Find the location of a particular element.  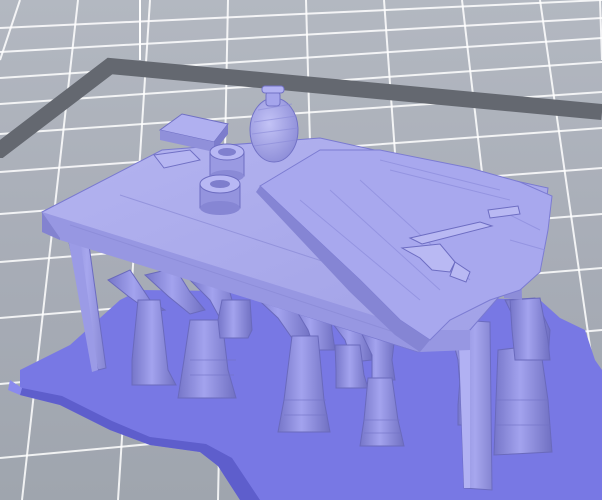

bottle-model is located at coordinates (274, 124).